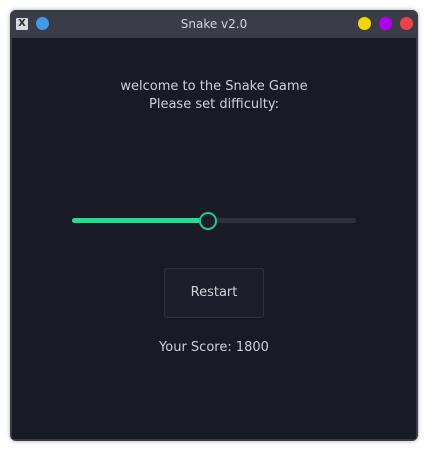  Describe the element at coordinates (214, 293) in the screenshot. I see `restart-button: Restart` at that location.